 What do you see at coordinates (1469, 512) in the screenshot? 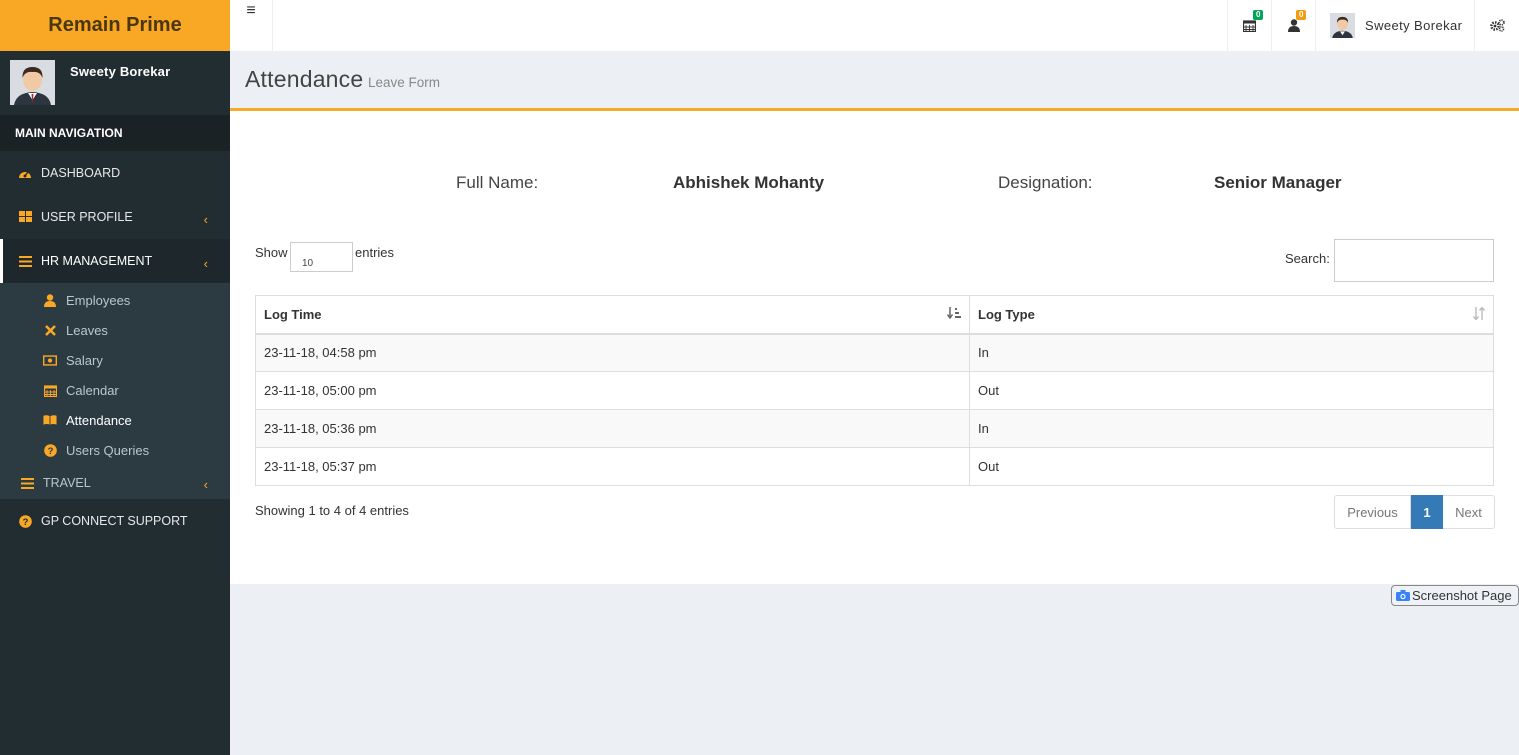
I see `next-page-button: Next` at bounding box center [1469, 512].